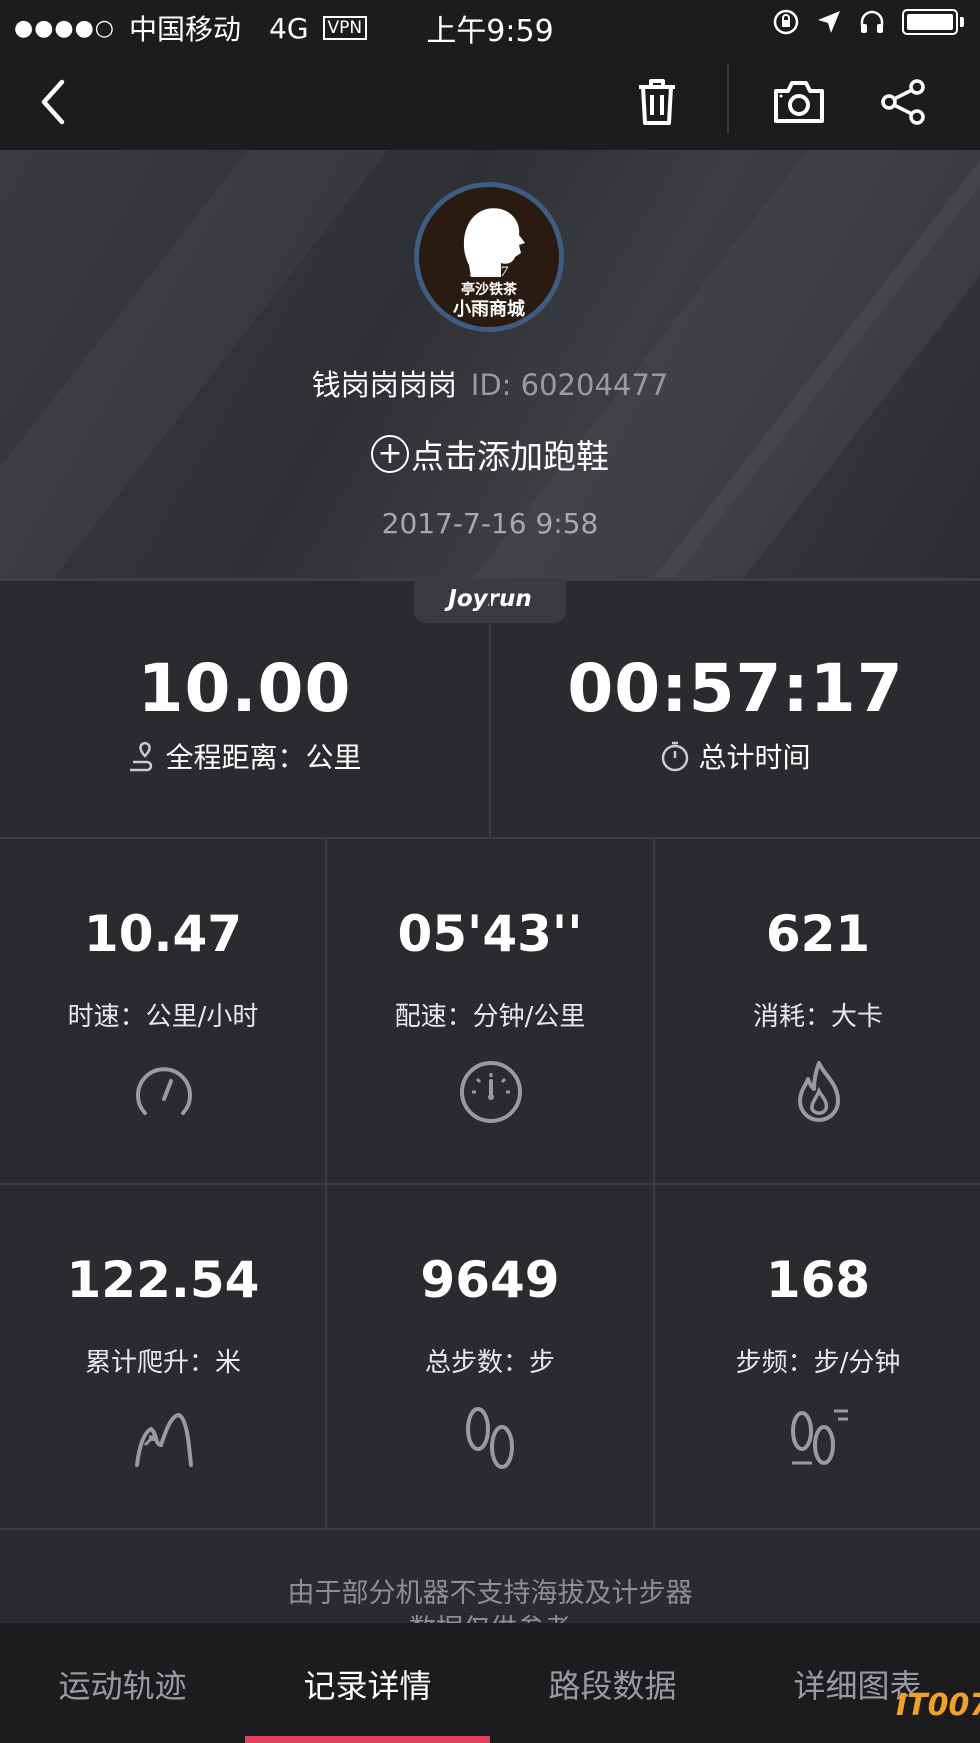  Describe the element at coordinates (818, 1280) in the screenshot. I see `cadence-value: 168` at that location.